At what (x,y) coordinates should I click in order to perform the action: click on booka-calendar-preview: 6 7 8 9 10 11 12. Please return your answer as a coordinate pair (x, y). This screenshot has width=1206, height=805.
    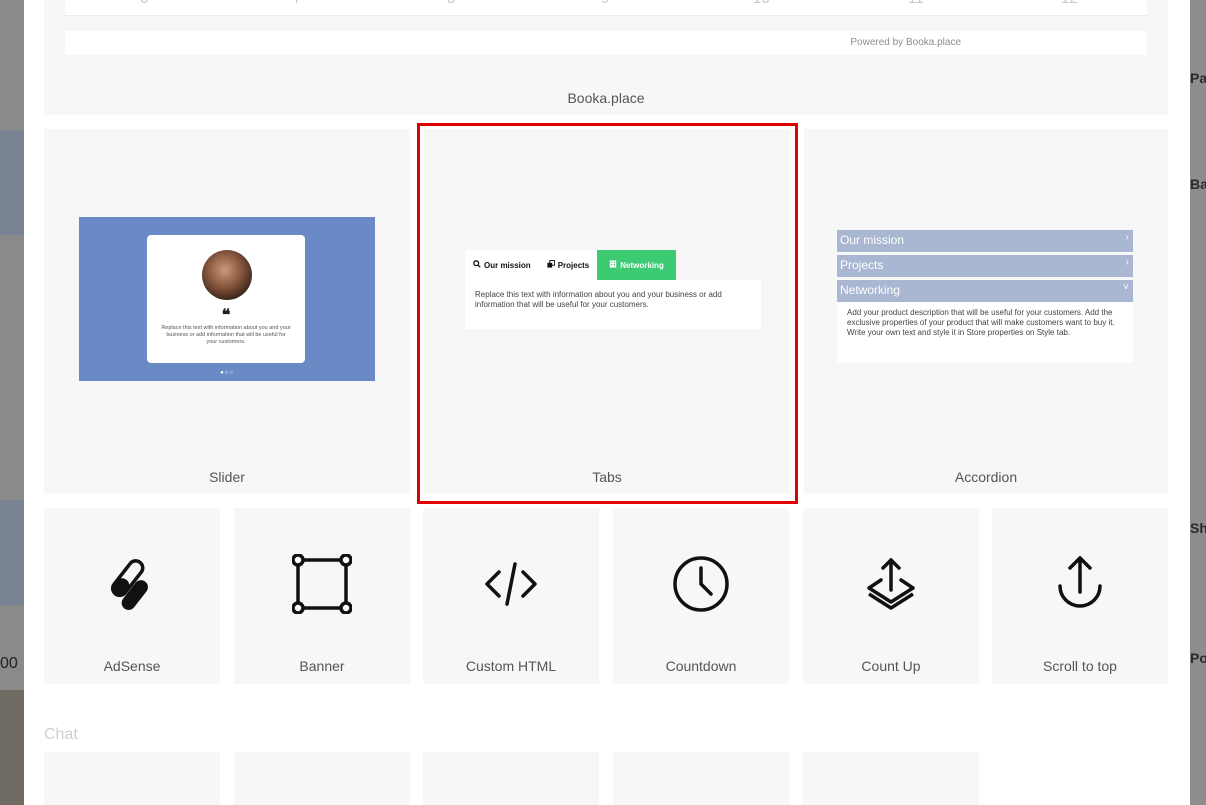
    Looking at the image, I should click on (606, 8).